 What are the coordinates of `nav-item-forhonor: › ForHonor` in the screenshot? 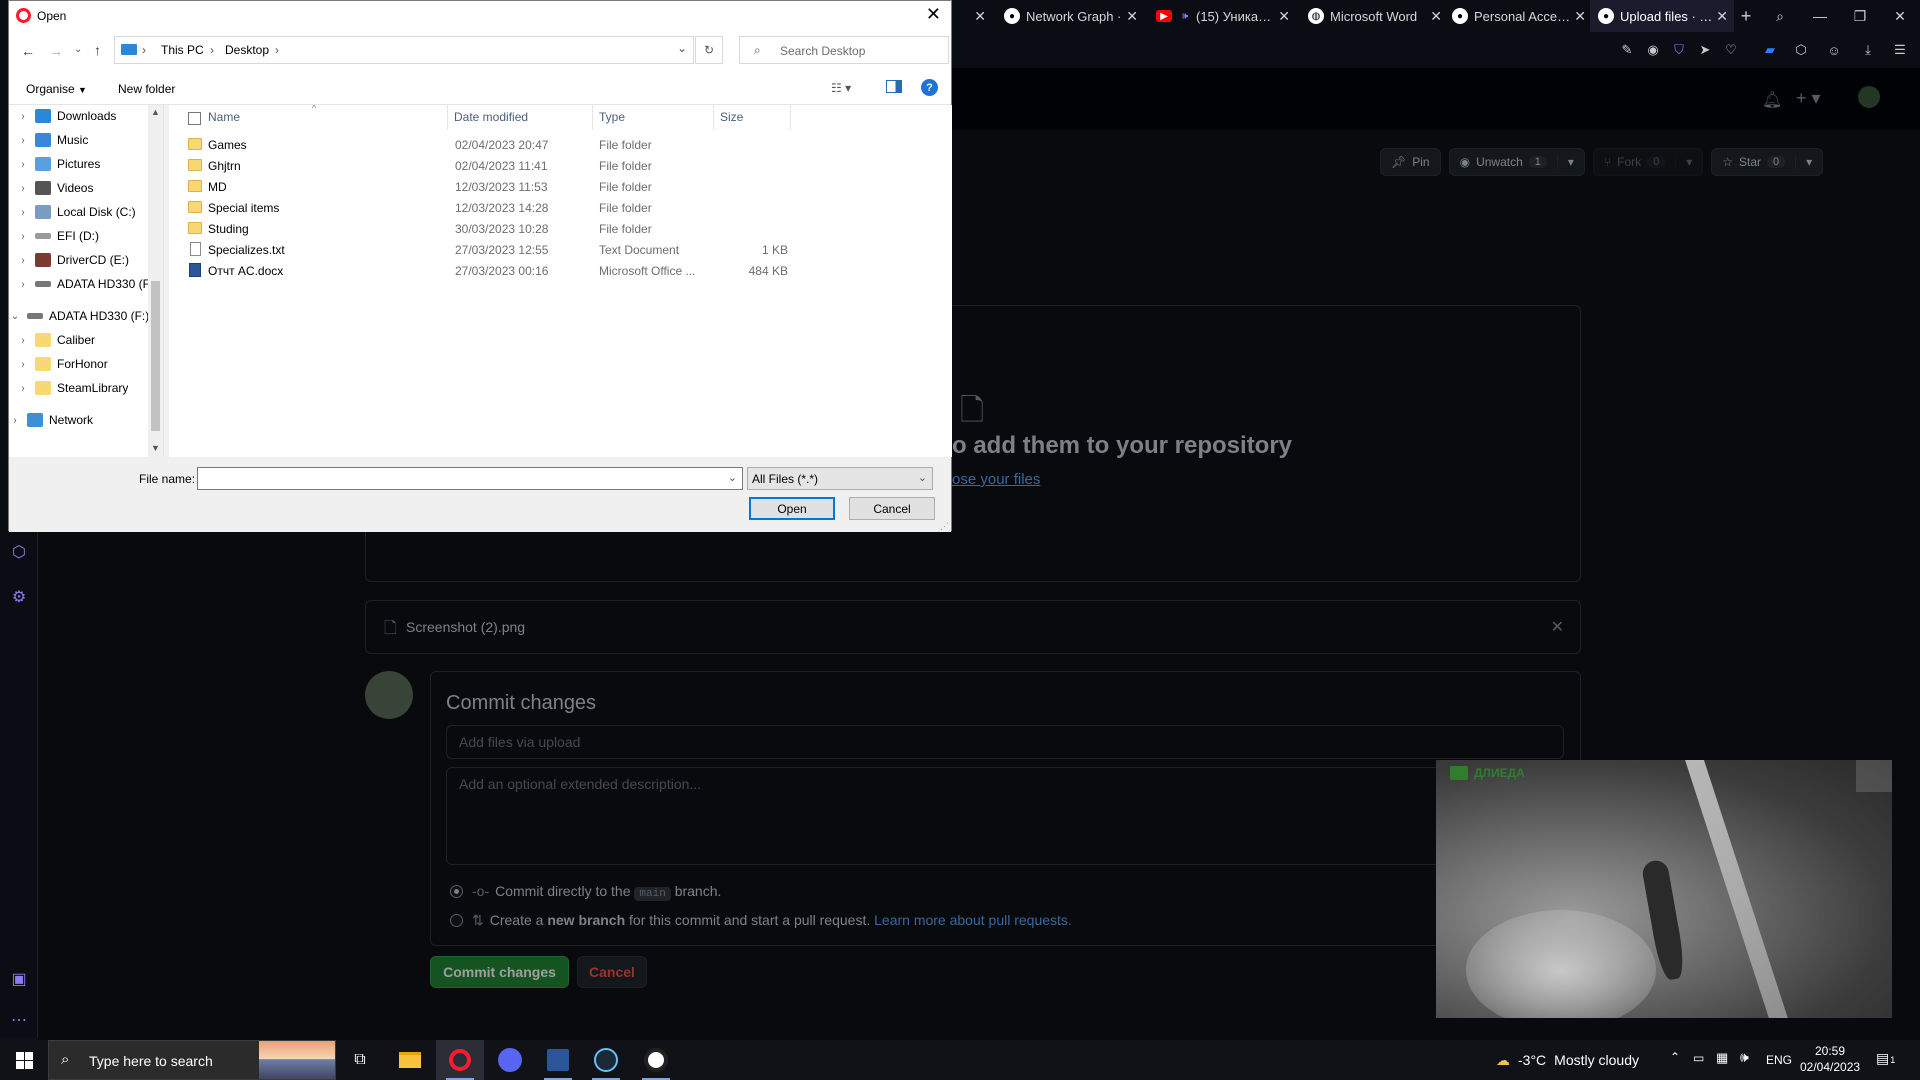 It's located at (86, 364).